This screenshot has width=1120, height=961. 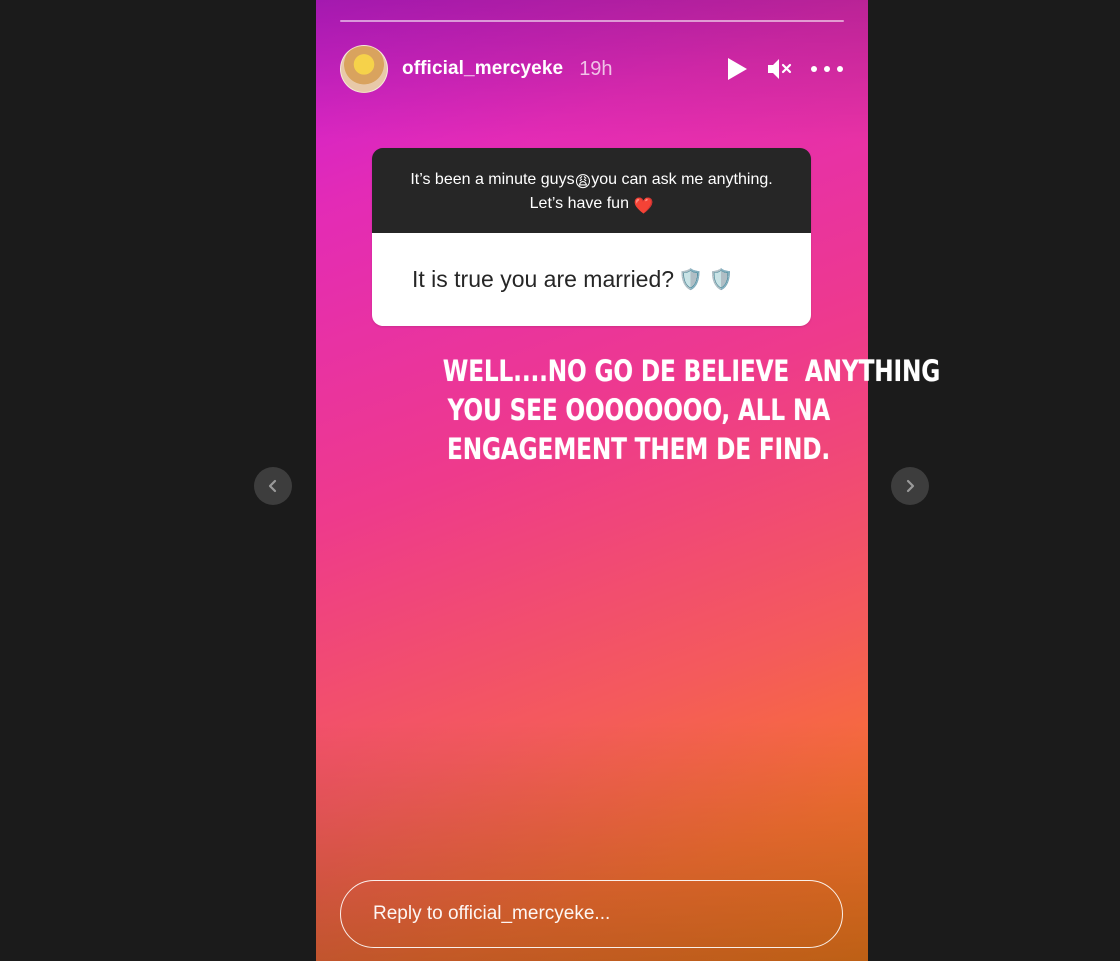 I want to click on story-controls, so click(x=785, y=69).